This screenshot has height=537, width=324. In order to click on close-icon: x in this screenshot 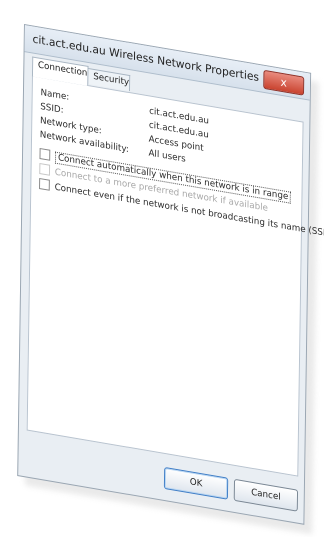, I will do `click(283, 83)`.